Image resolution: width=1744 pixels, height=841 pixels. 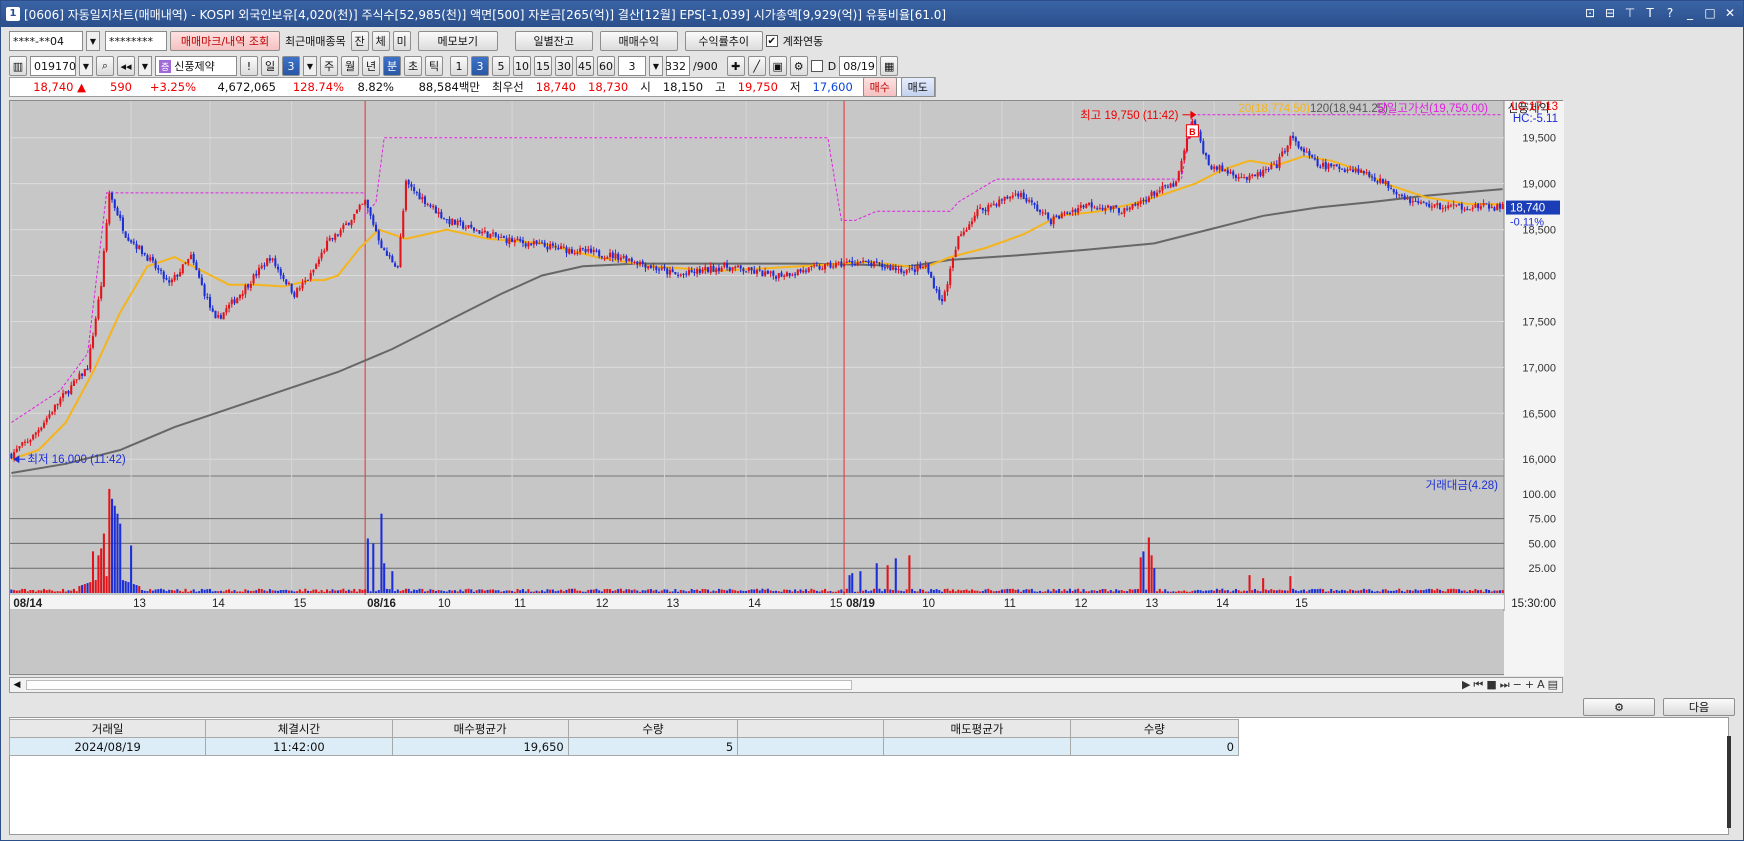 I want to click on help-icon: ?, so click(x=1670, y=13).